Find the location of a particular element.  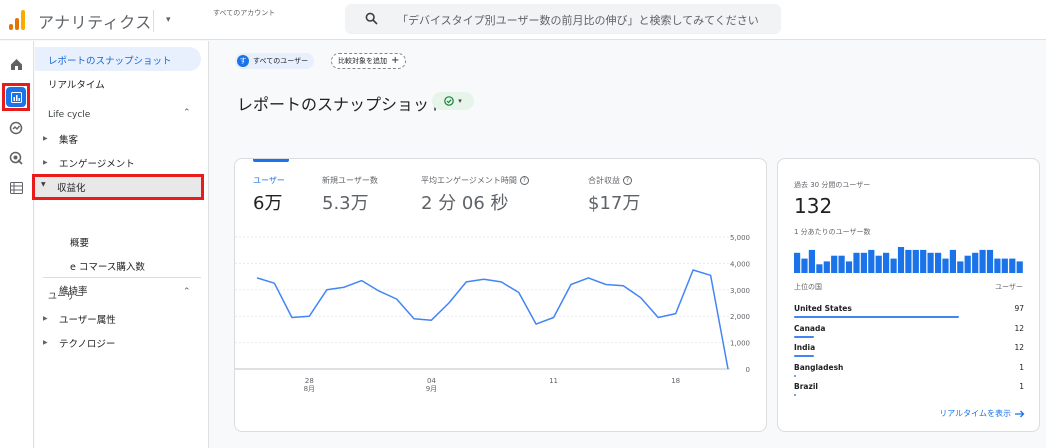

advertising-icon is located at coordinates (16, 158).